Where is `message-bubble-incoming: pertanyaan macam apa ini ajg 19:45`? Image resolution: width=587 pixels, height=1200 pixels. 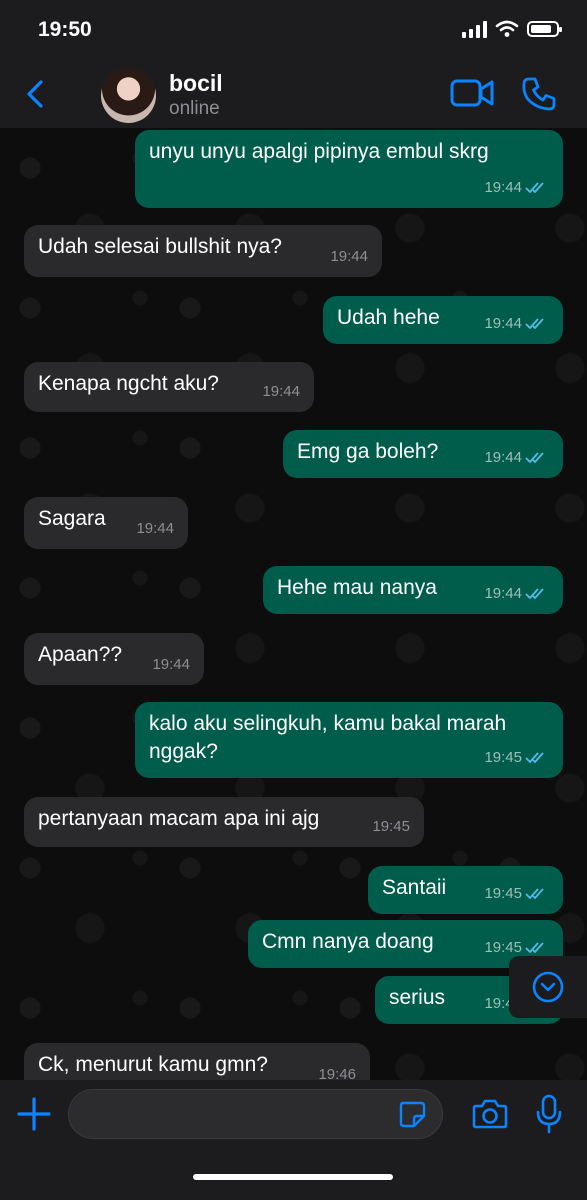
message-bubble-incoming: pertanyaan macam apa ini ajg 19:45 is located at coordinates (224, 822).